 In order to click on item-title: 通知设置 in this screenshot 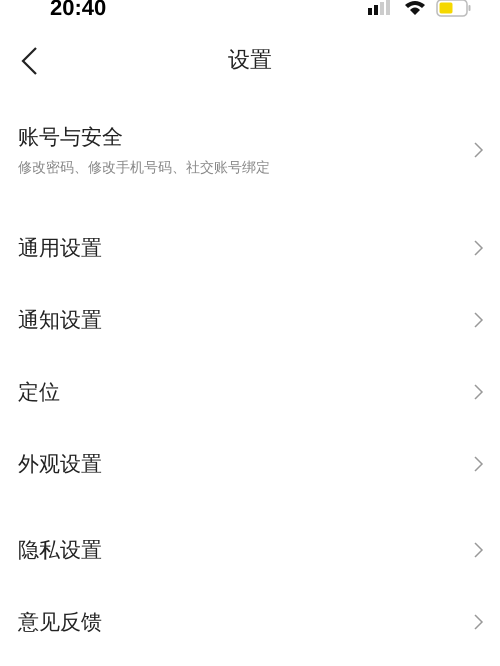, I will do `click(60, 320)`.